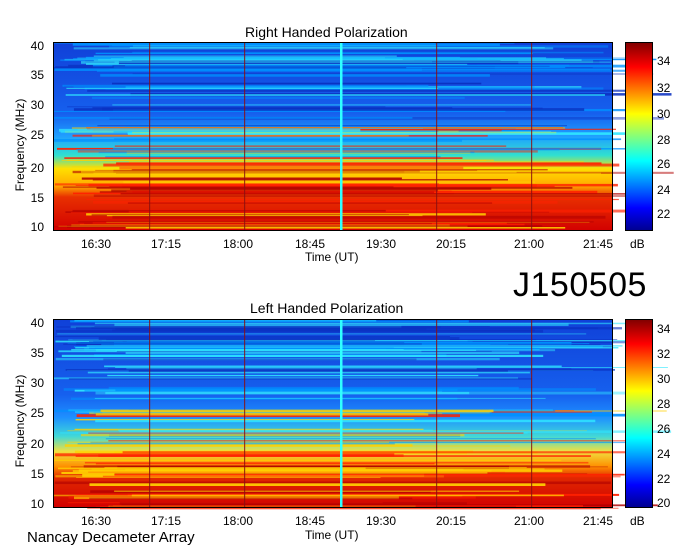 The width and height of the screenshot is (680, 552). Describe the element at coordinates (664, 429) in the screenshot. I see `bottom-cbar-tick-26: 26` at that location.